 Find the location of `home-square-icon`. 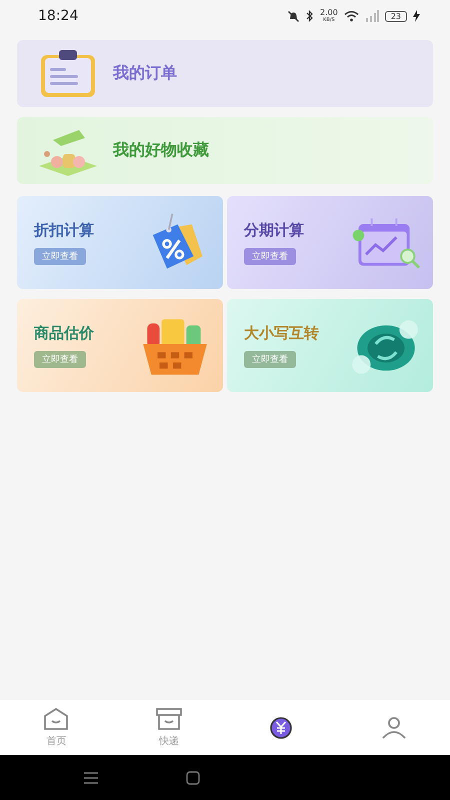

home-square-icon is located at coordinates (193, 777).